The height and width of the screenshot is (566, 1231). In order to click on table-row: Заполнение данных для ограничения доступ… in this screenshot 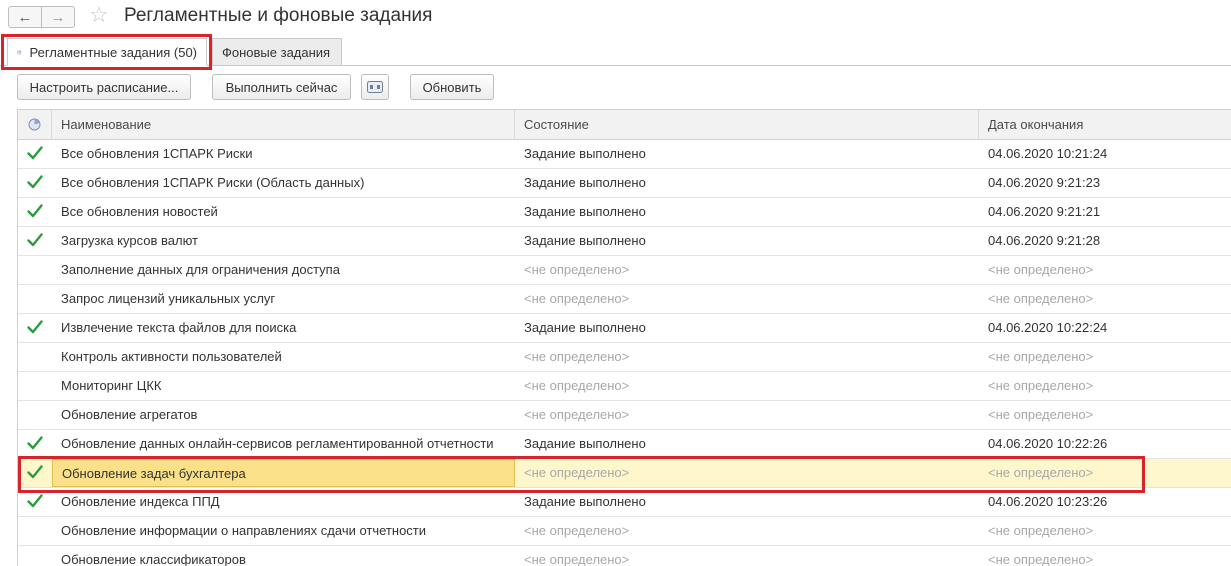, I will do `click(624, 270)`.